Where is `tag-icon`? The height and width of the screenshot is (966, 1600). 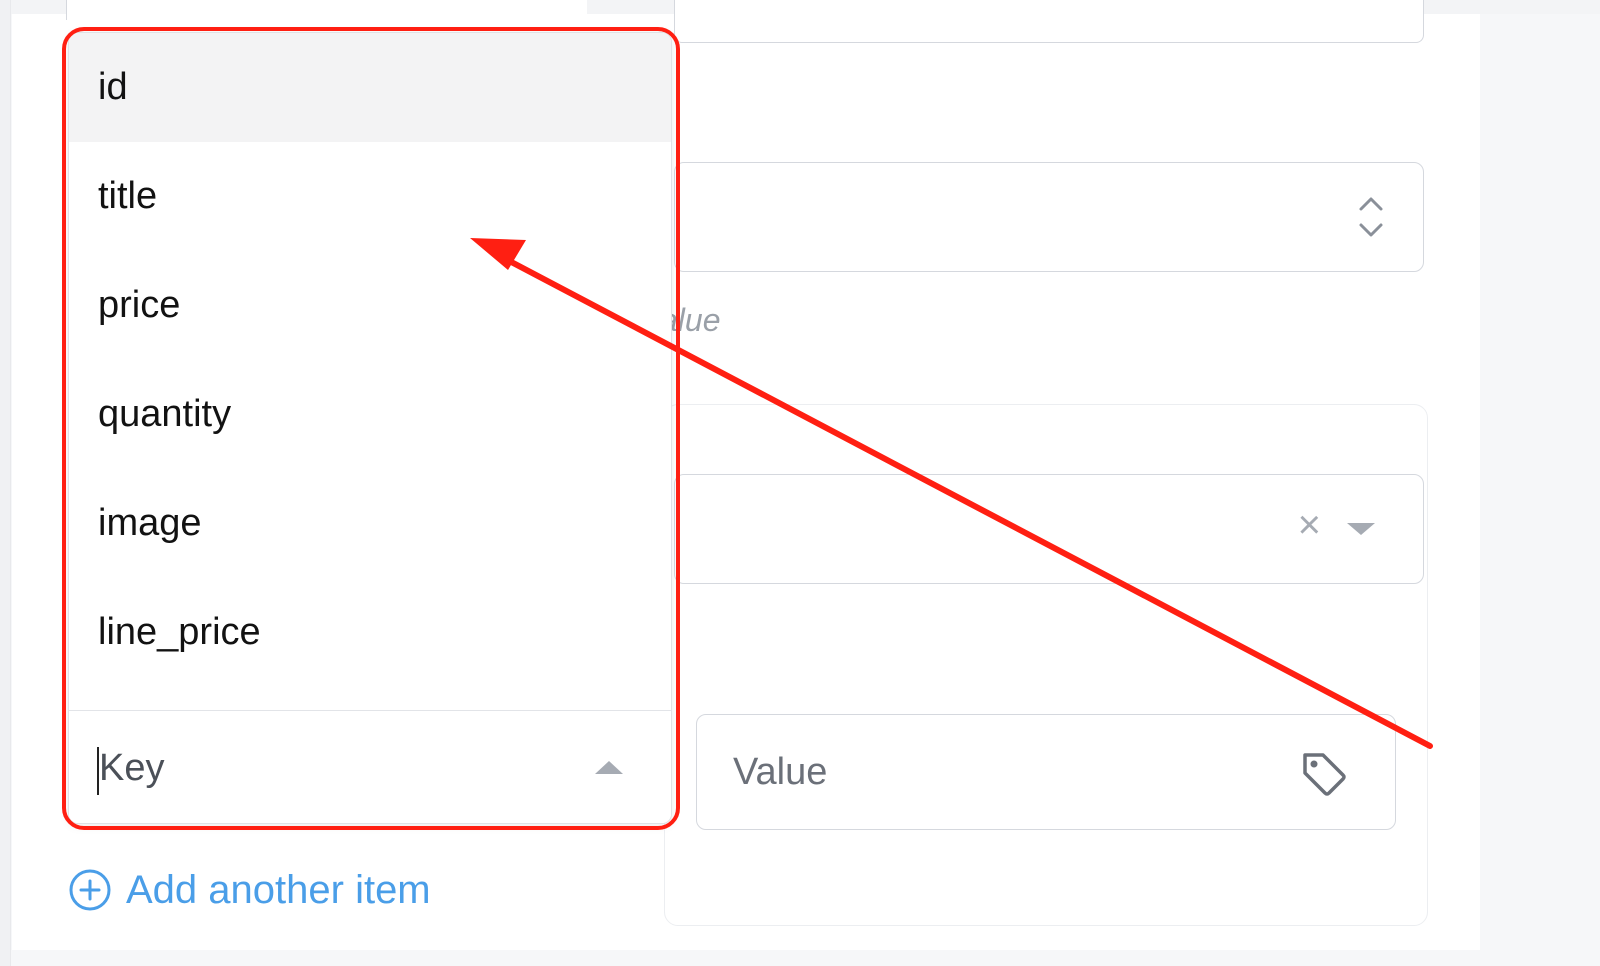 tag-icon is located at coordinates (1324, 774).